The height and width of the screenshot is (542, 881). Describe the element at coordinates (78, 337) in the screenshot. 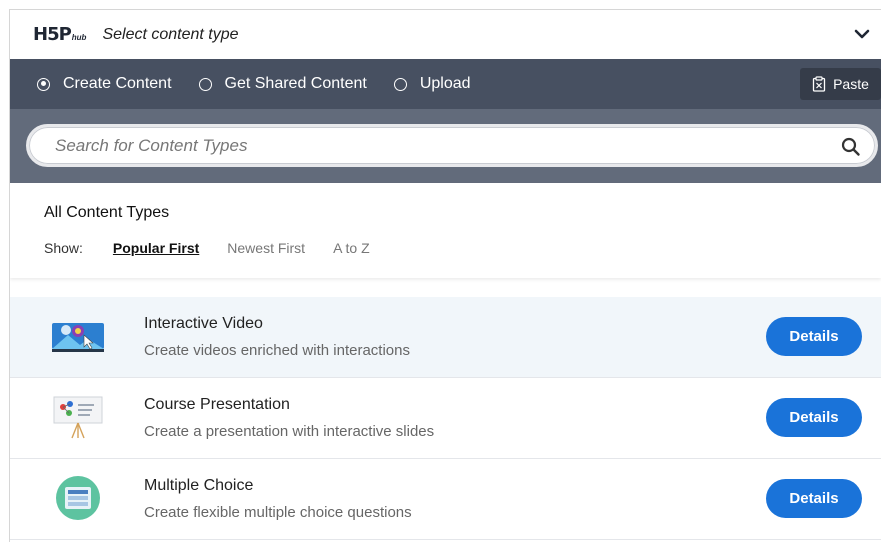

I see `interactive-video-icon` at that location.